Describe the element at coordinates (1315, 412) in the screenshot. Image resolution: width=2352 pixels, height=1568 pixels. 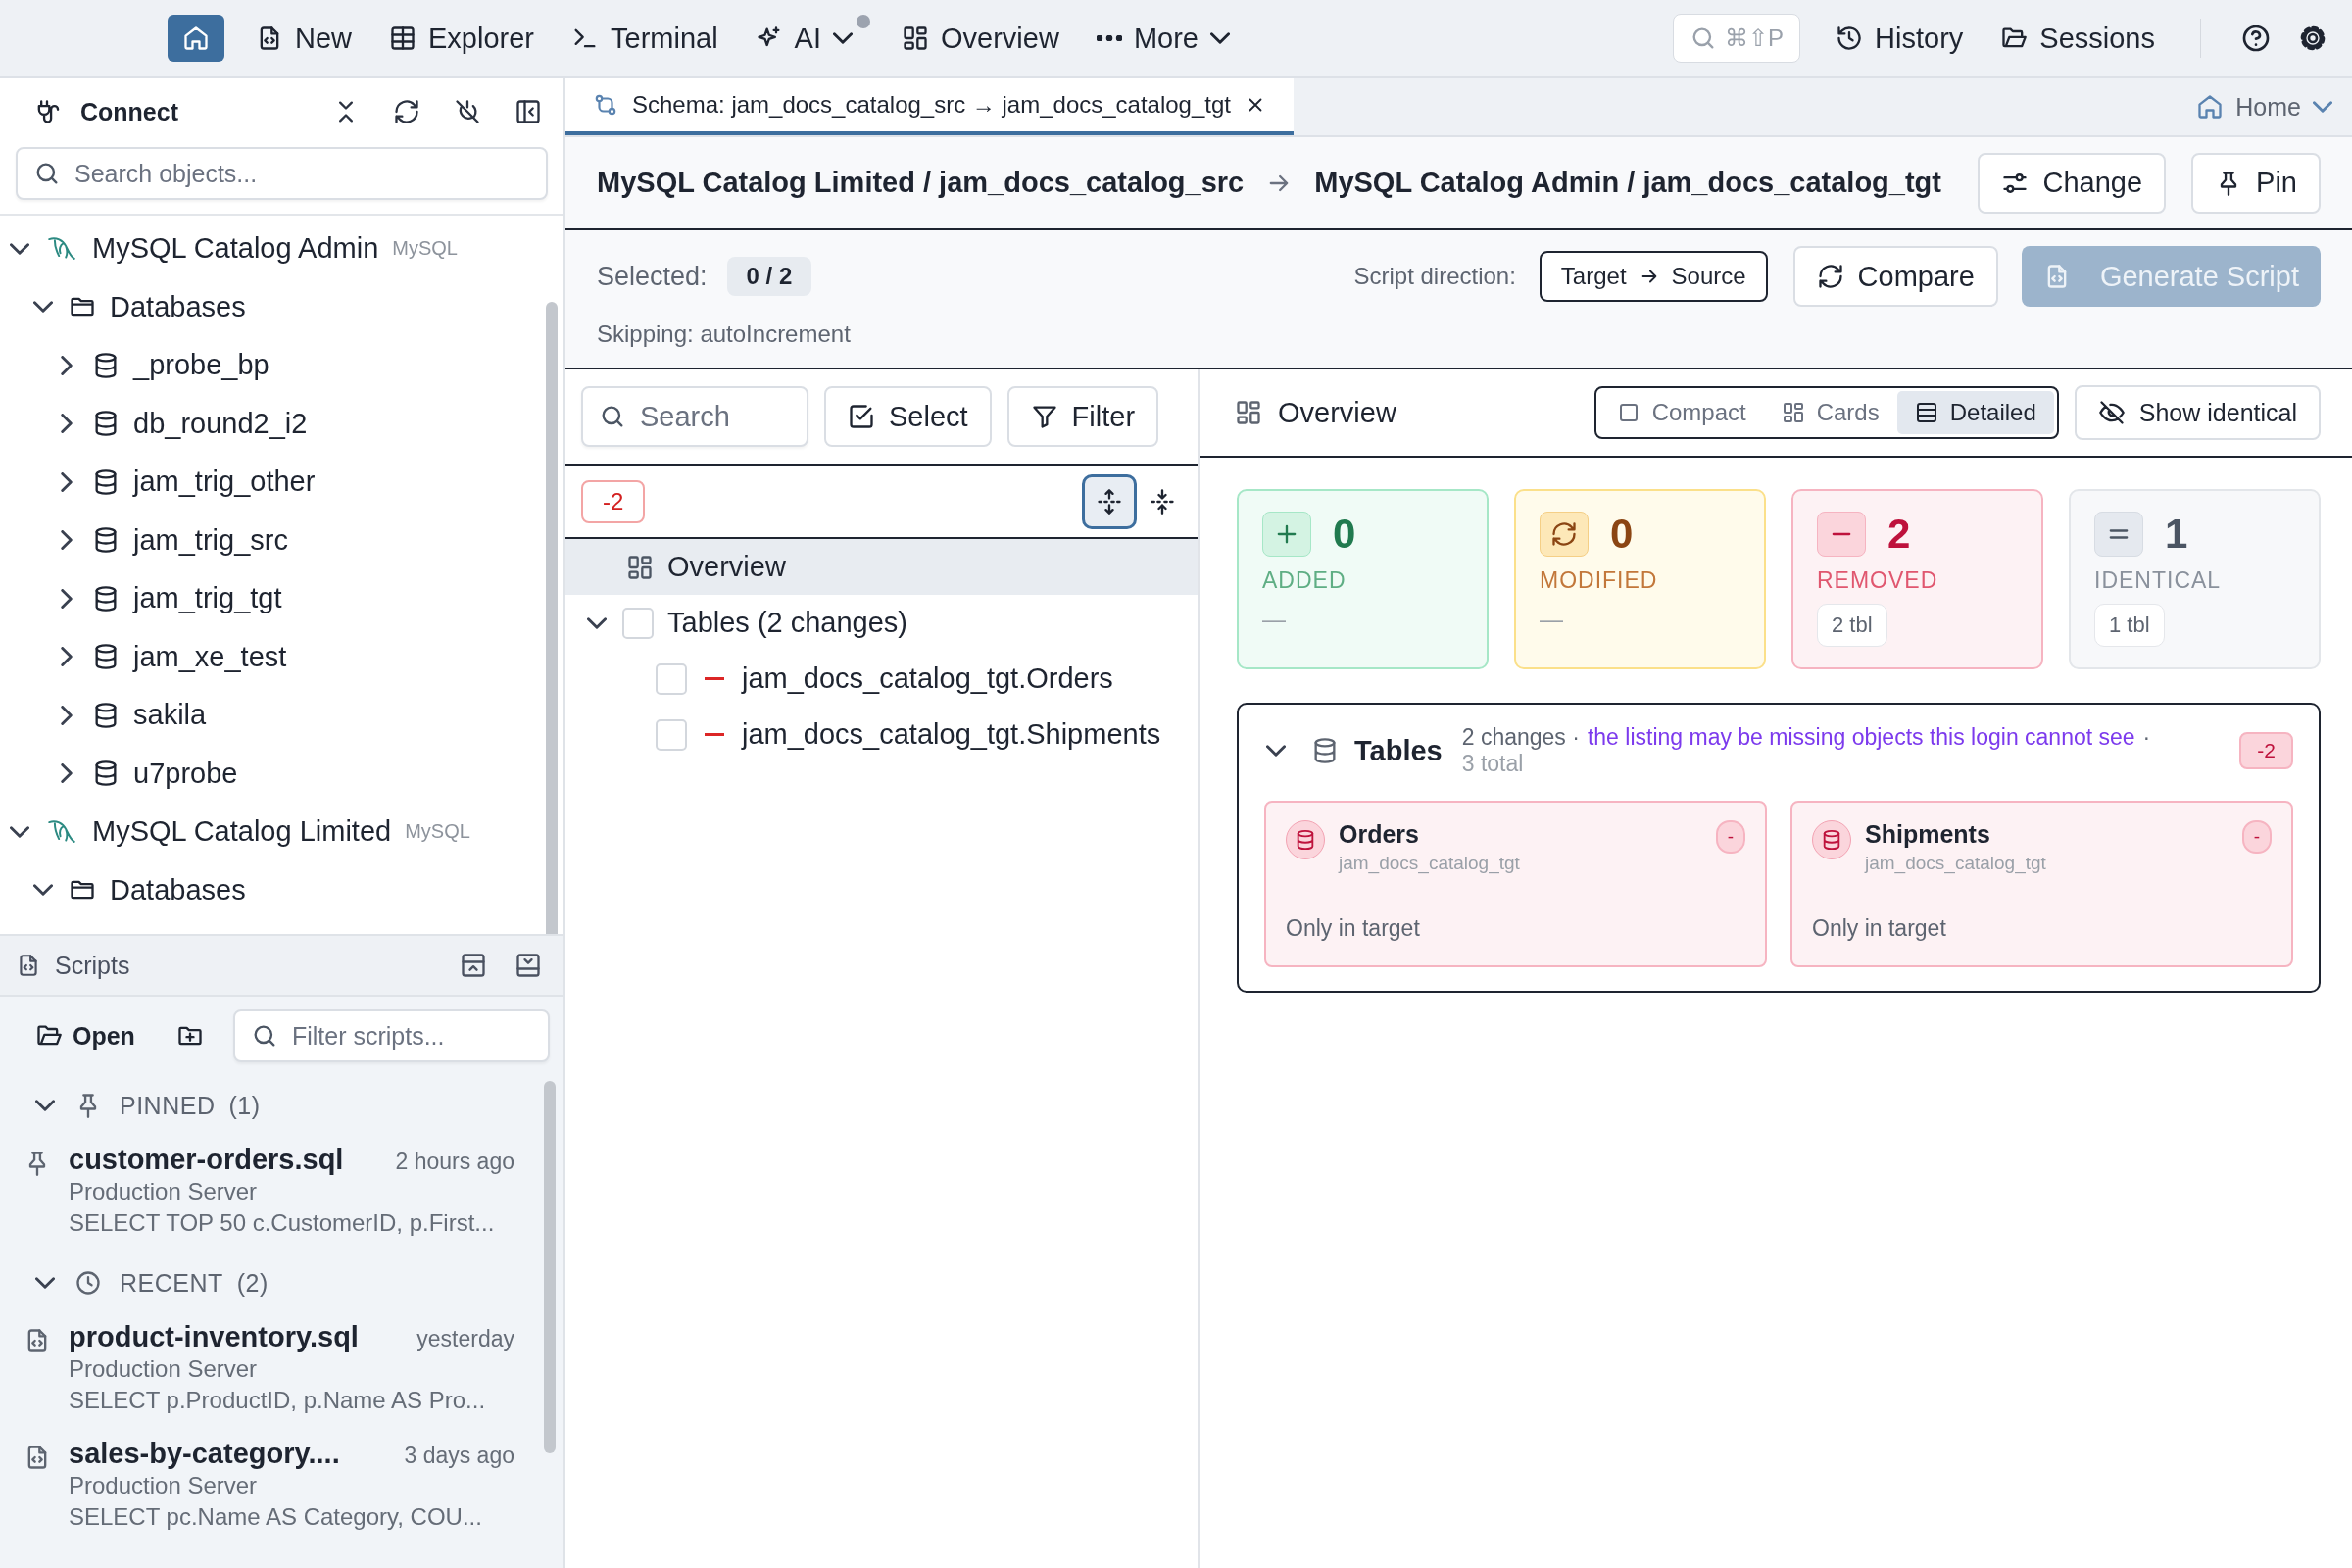
I see `overview-title: Overview` at that location.